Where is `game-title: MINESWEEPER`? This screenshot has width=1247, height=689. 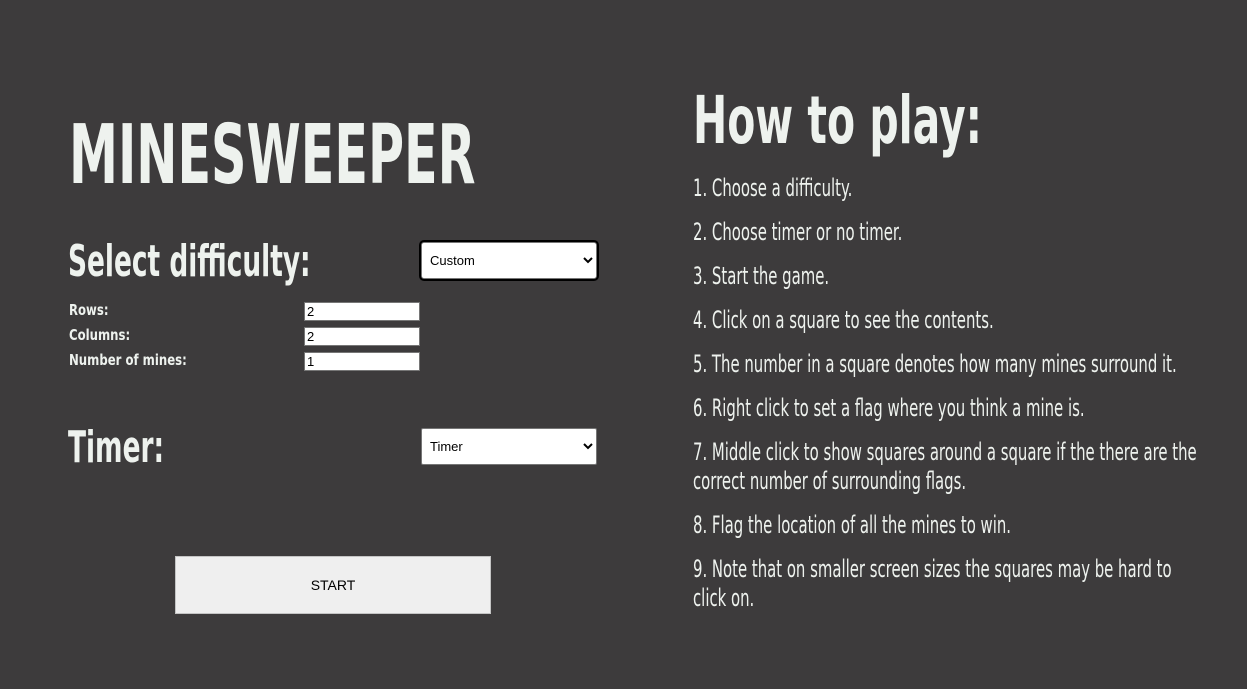 game-title: MINESWEEPER is located at coordinates (272, 155).